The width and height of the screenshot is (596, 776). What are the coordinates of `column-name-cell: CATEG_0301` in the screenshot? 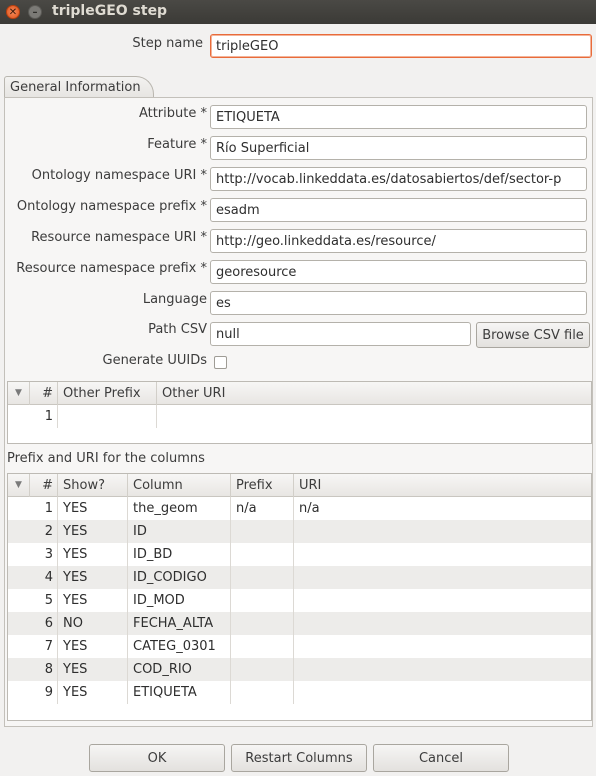 It's located at (179, 646).